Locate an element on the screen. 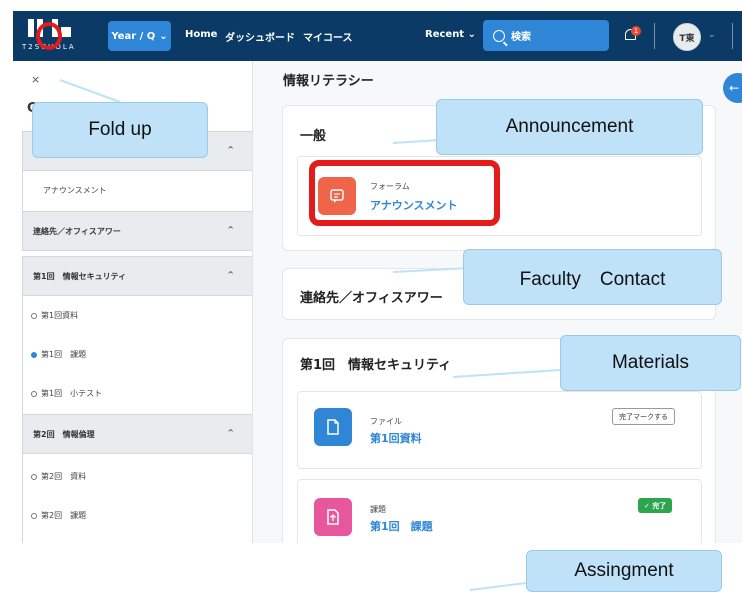 Image resolution: width=742 pixels, height=592 pixels. activity-file: ファイル 第1回資料 完了マークする is located at coordinates (499, 430).